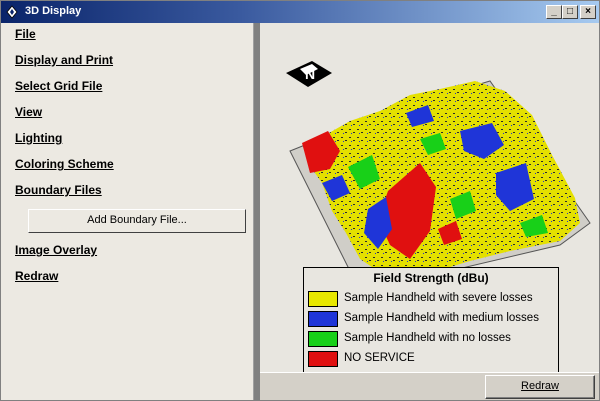 Image resolution: width=600 pixels, height=401 pixels. I want to click on bottom-bar: Redraw, so click(429, 386).